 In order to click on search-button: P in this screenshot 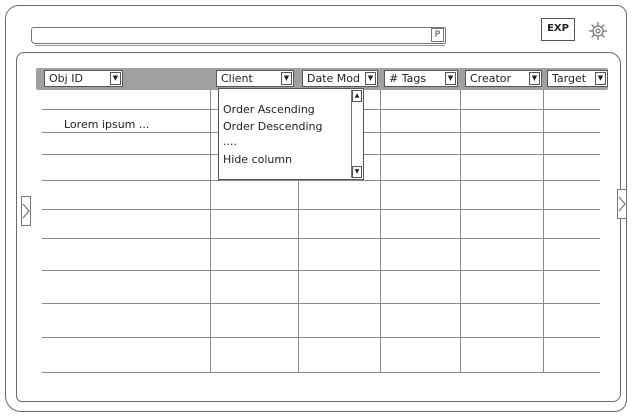, I will do `click(437, 35)`.